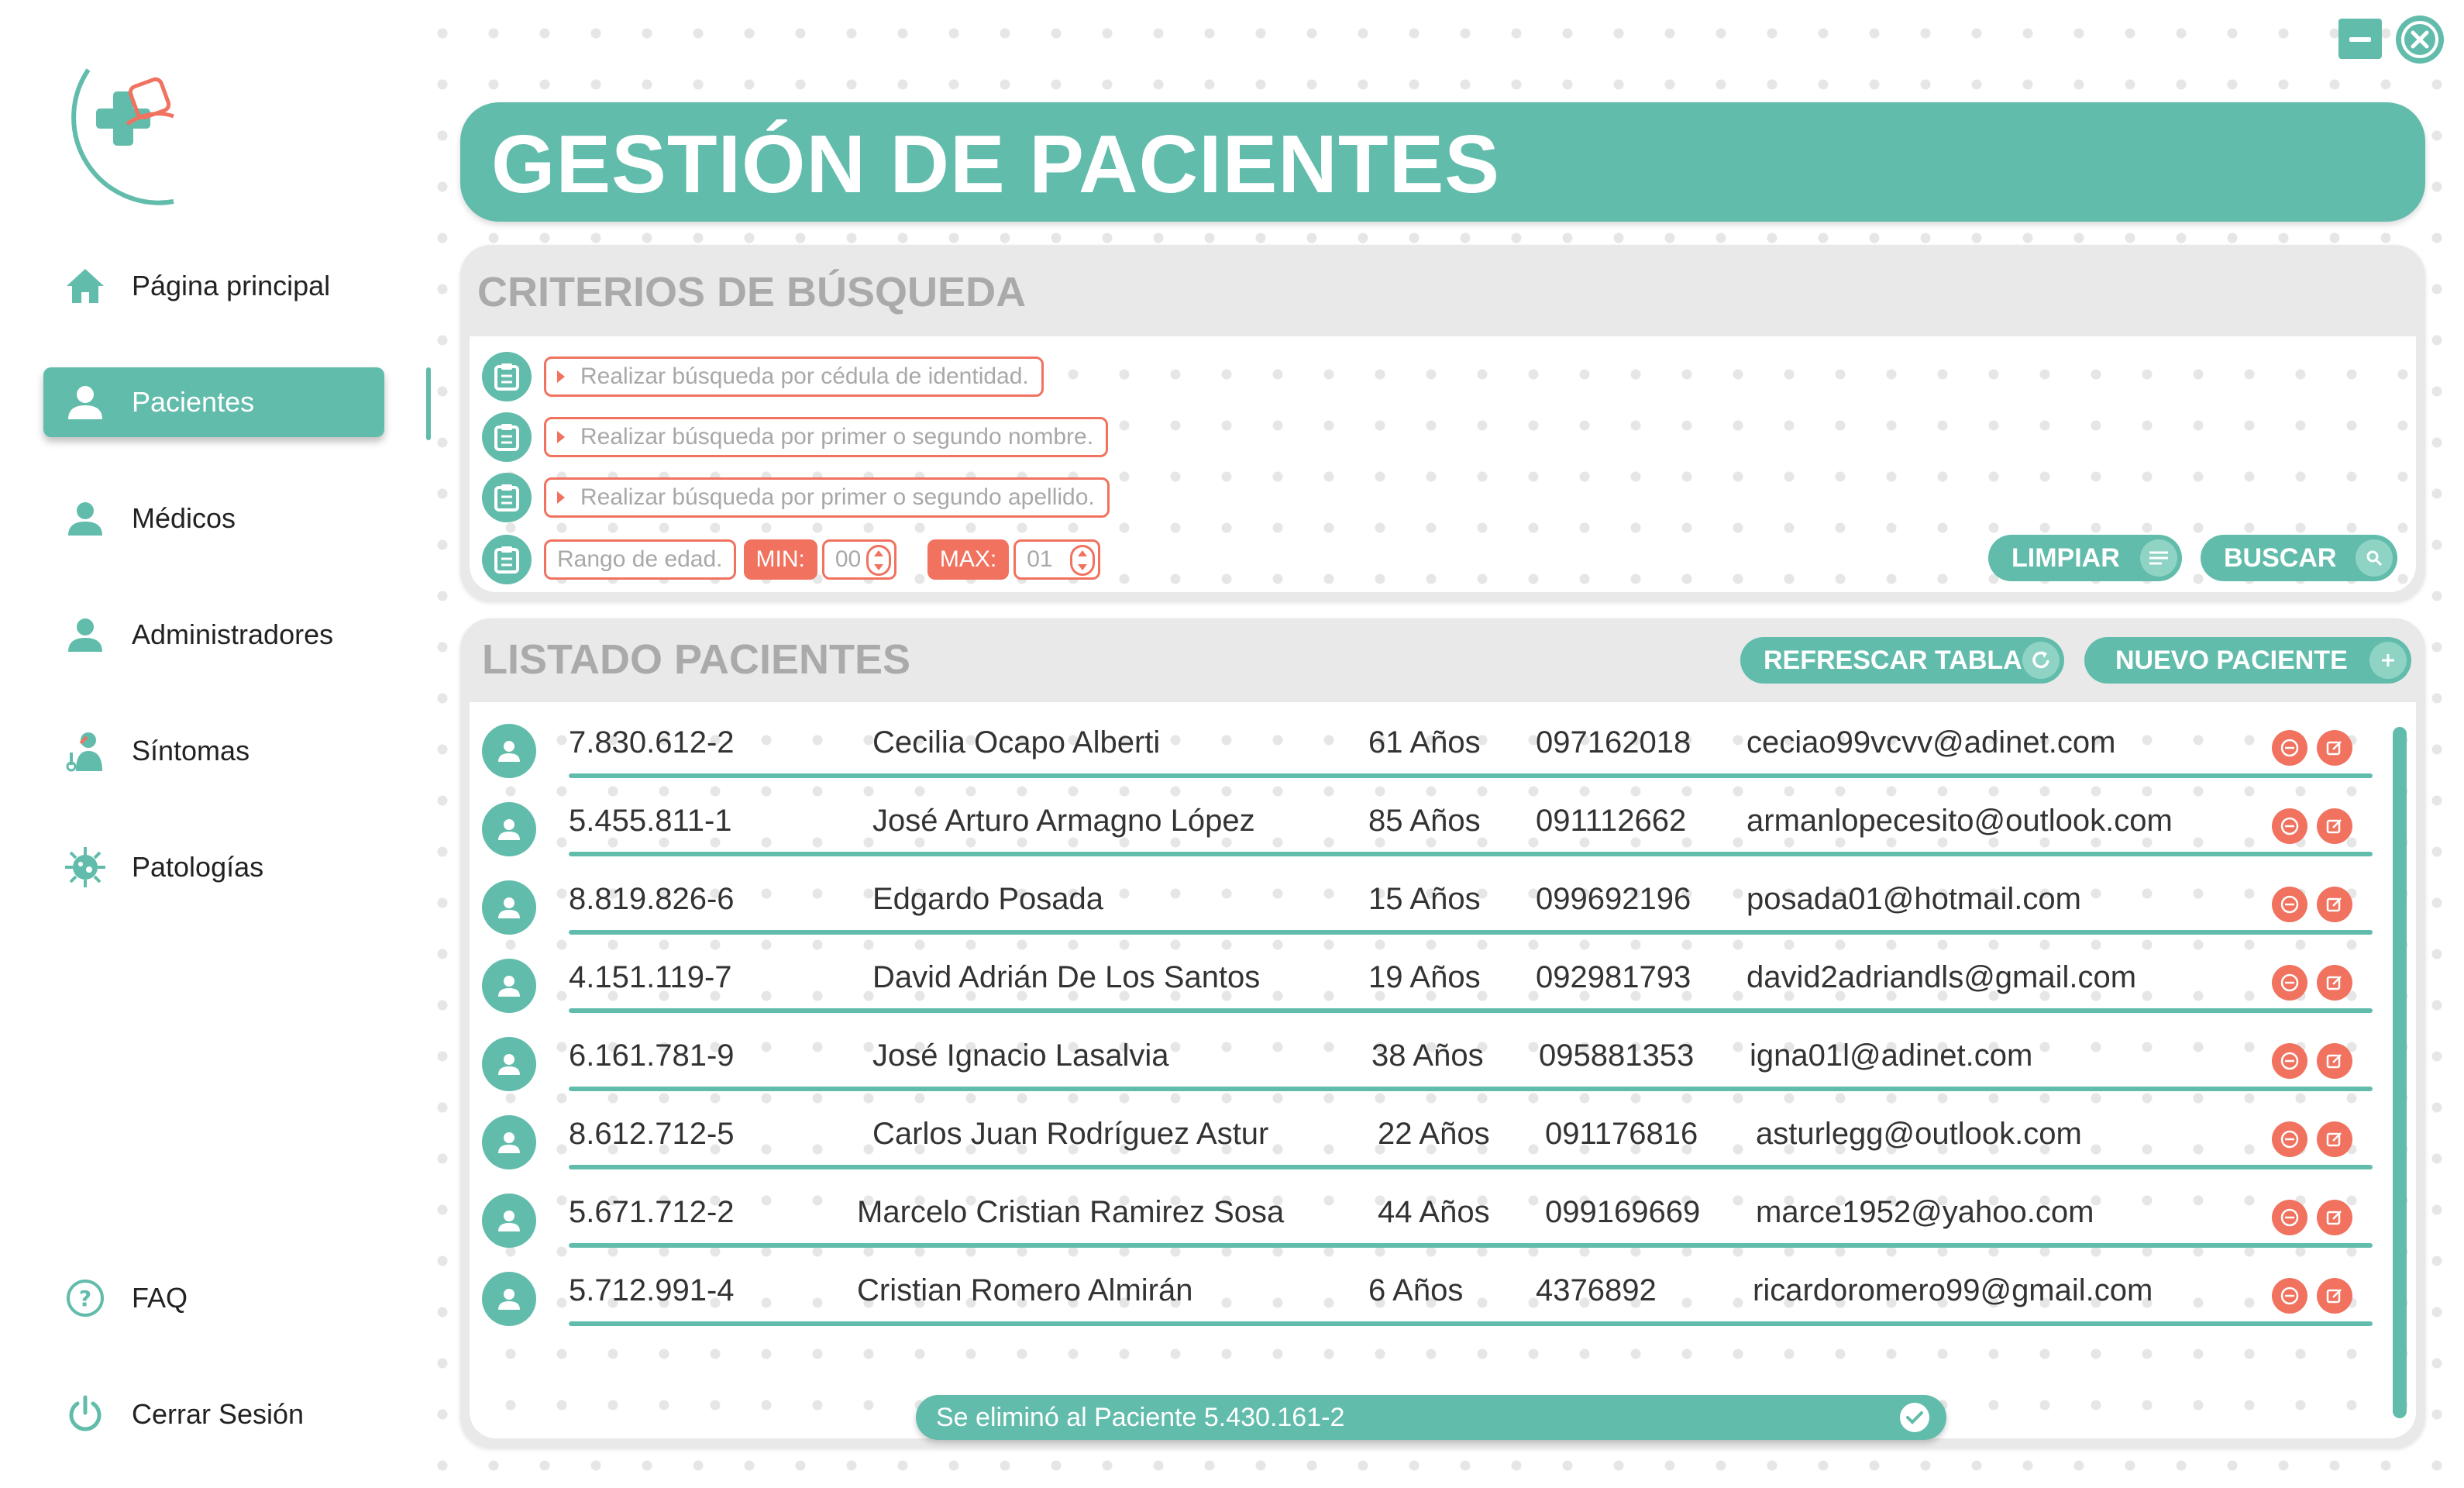 The height and width of the screenshot is (1488, 2464). I want to click on cell-cedula: 8.819.826-6, so click(652, 899).